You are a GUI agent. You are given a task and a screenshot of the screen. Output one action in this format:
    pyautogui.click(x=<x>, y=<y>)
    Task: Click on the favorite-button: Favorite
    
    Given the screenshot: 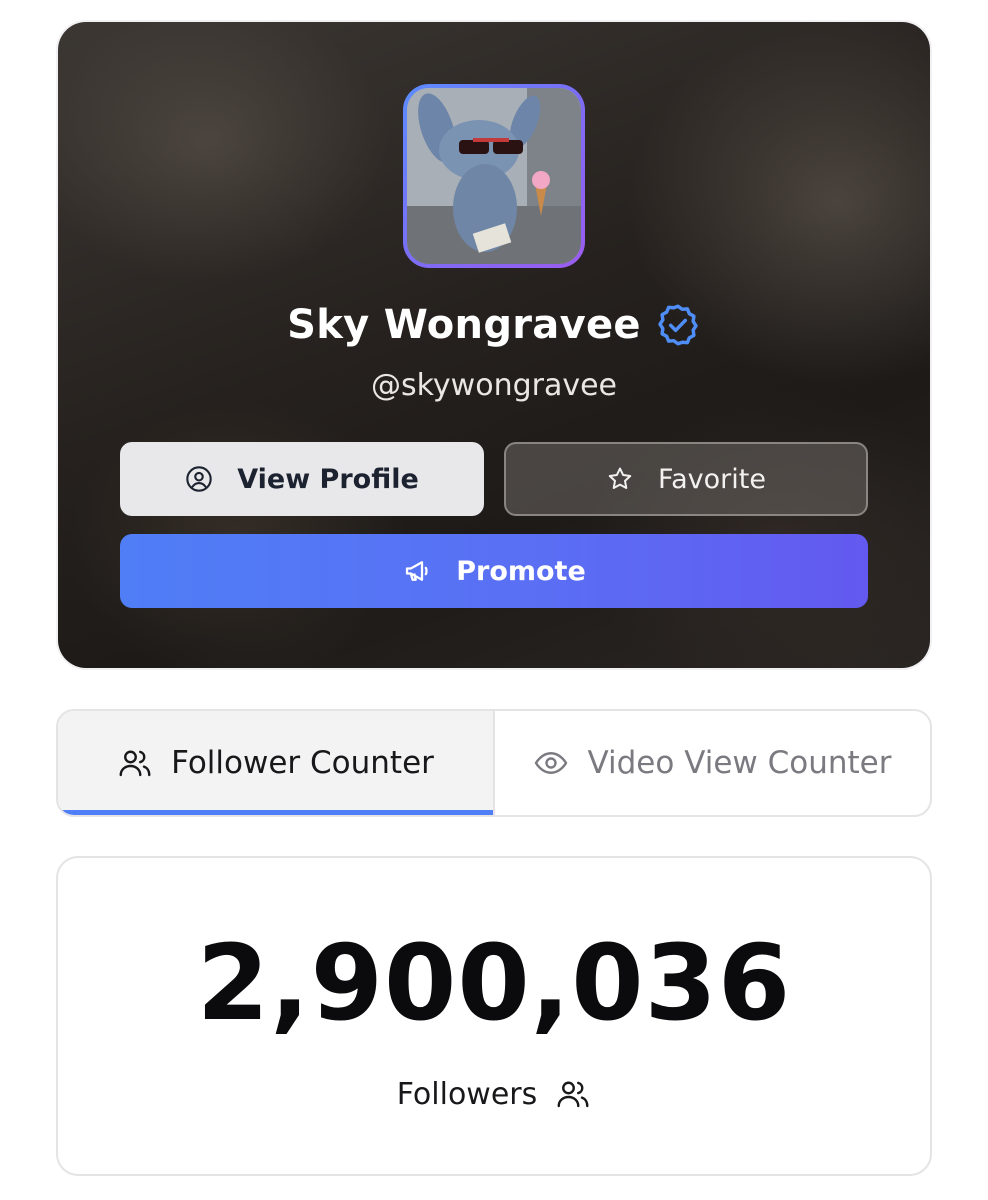 What is the action you would take?
    pyautogui.click(x=686, y=479)
    